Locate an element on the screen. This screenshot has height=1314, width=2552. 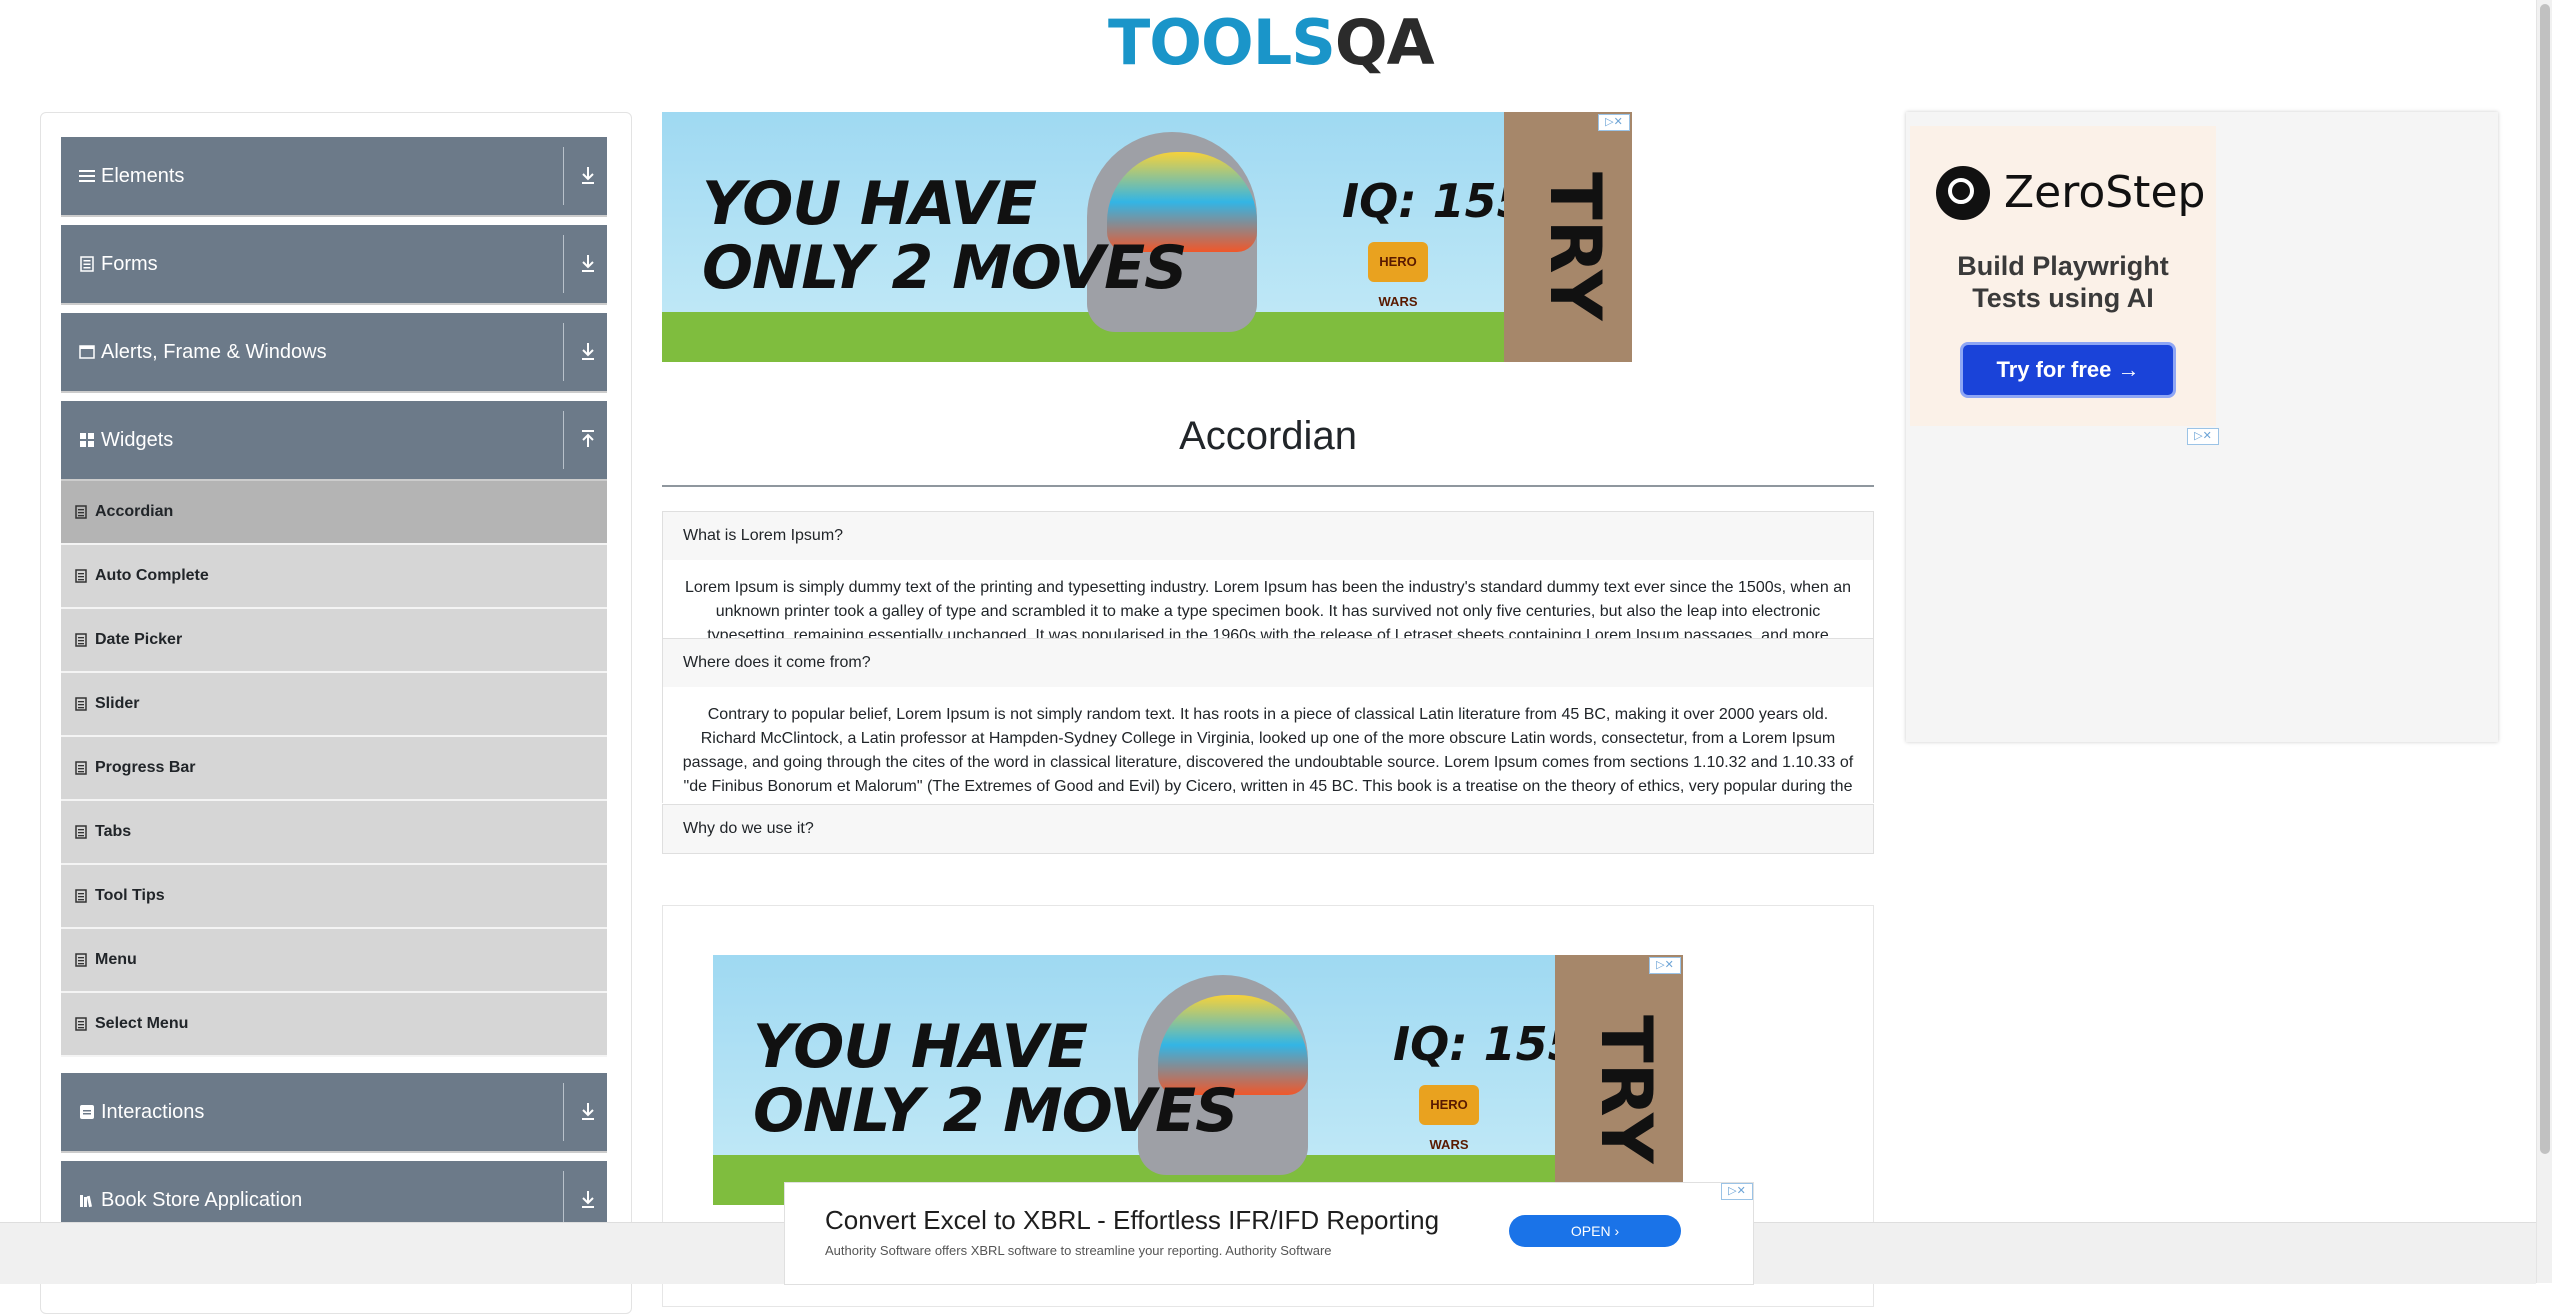
zerostep-logo-icon is located at coordinates (1963, 193).